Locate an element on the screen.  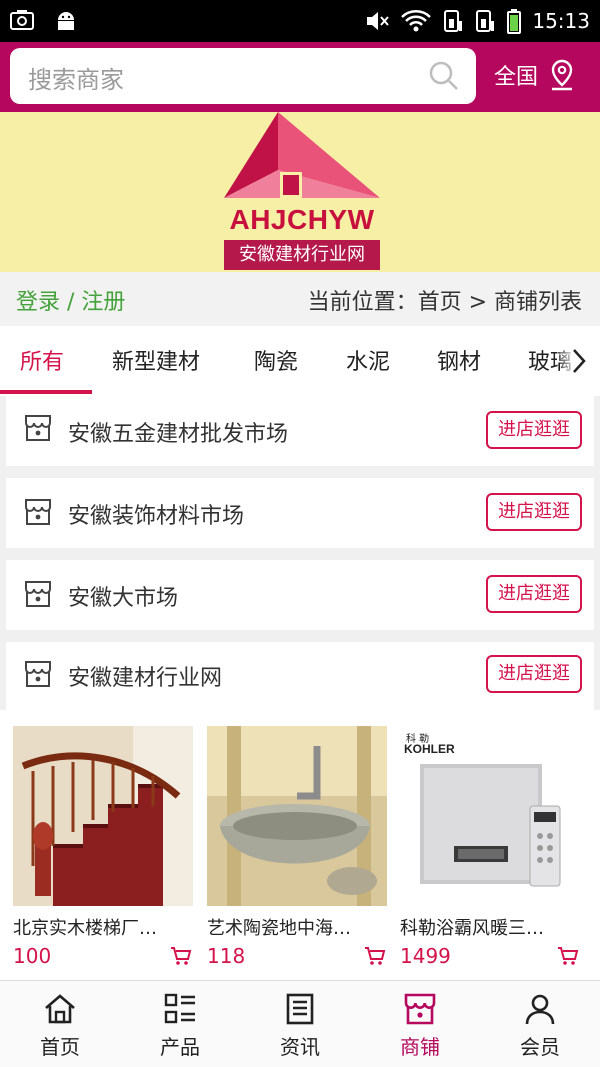
region-label: 全国 is located at coordinates (516, 77).